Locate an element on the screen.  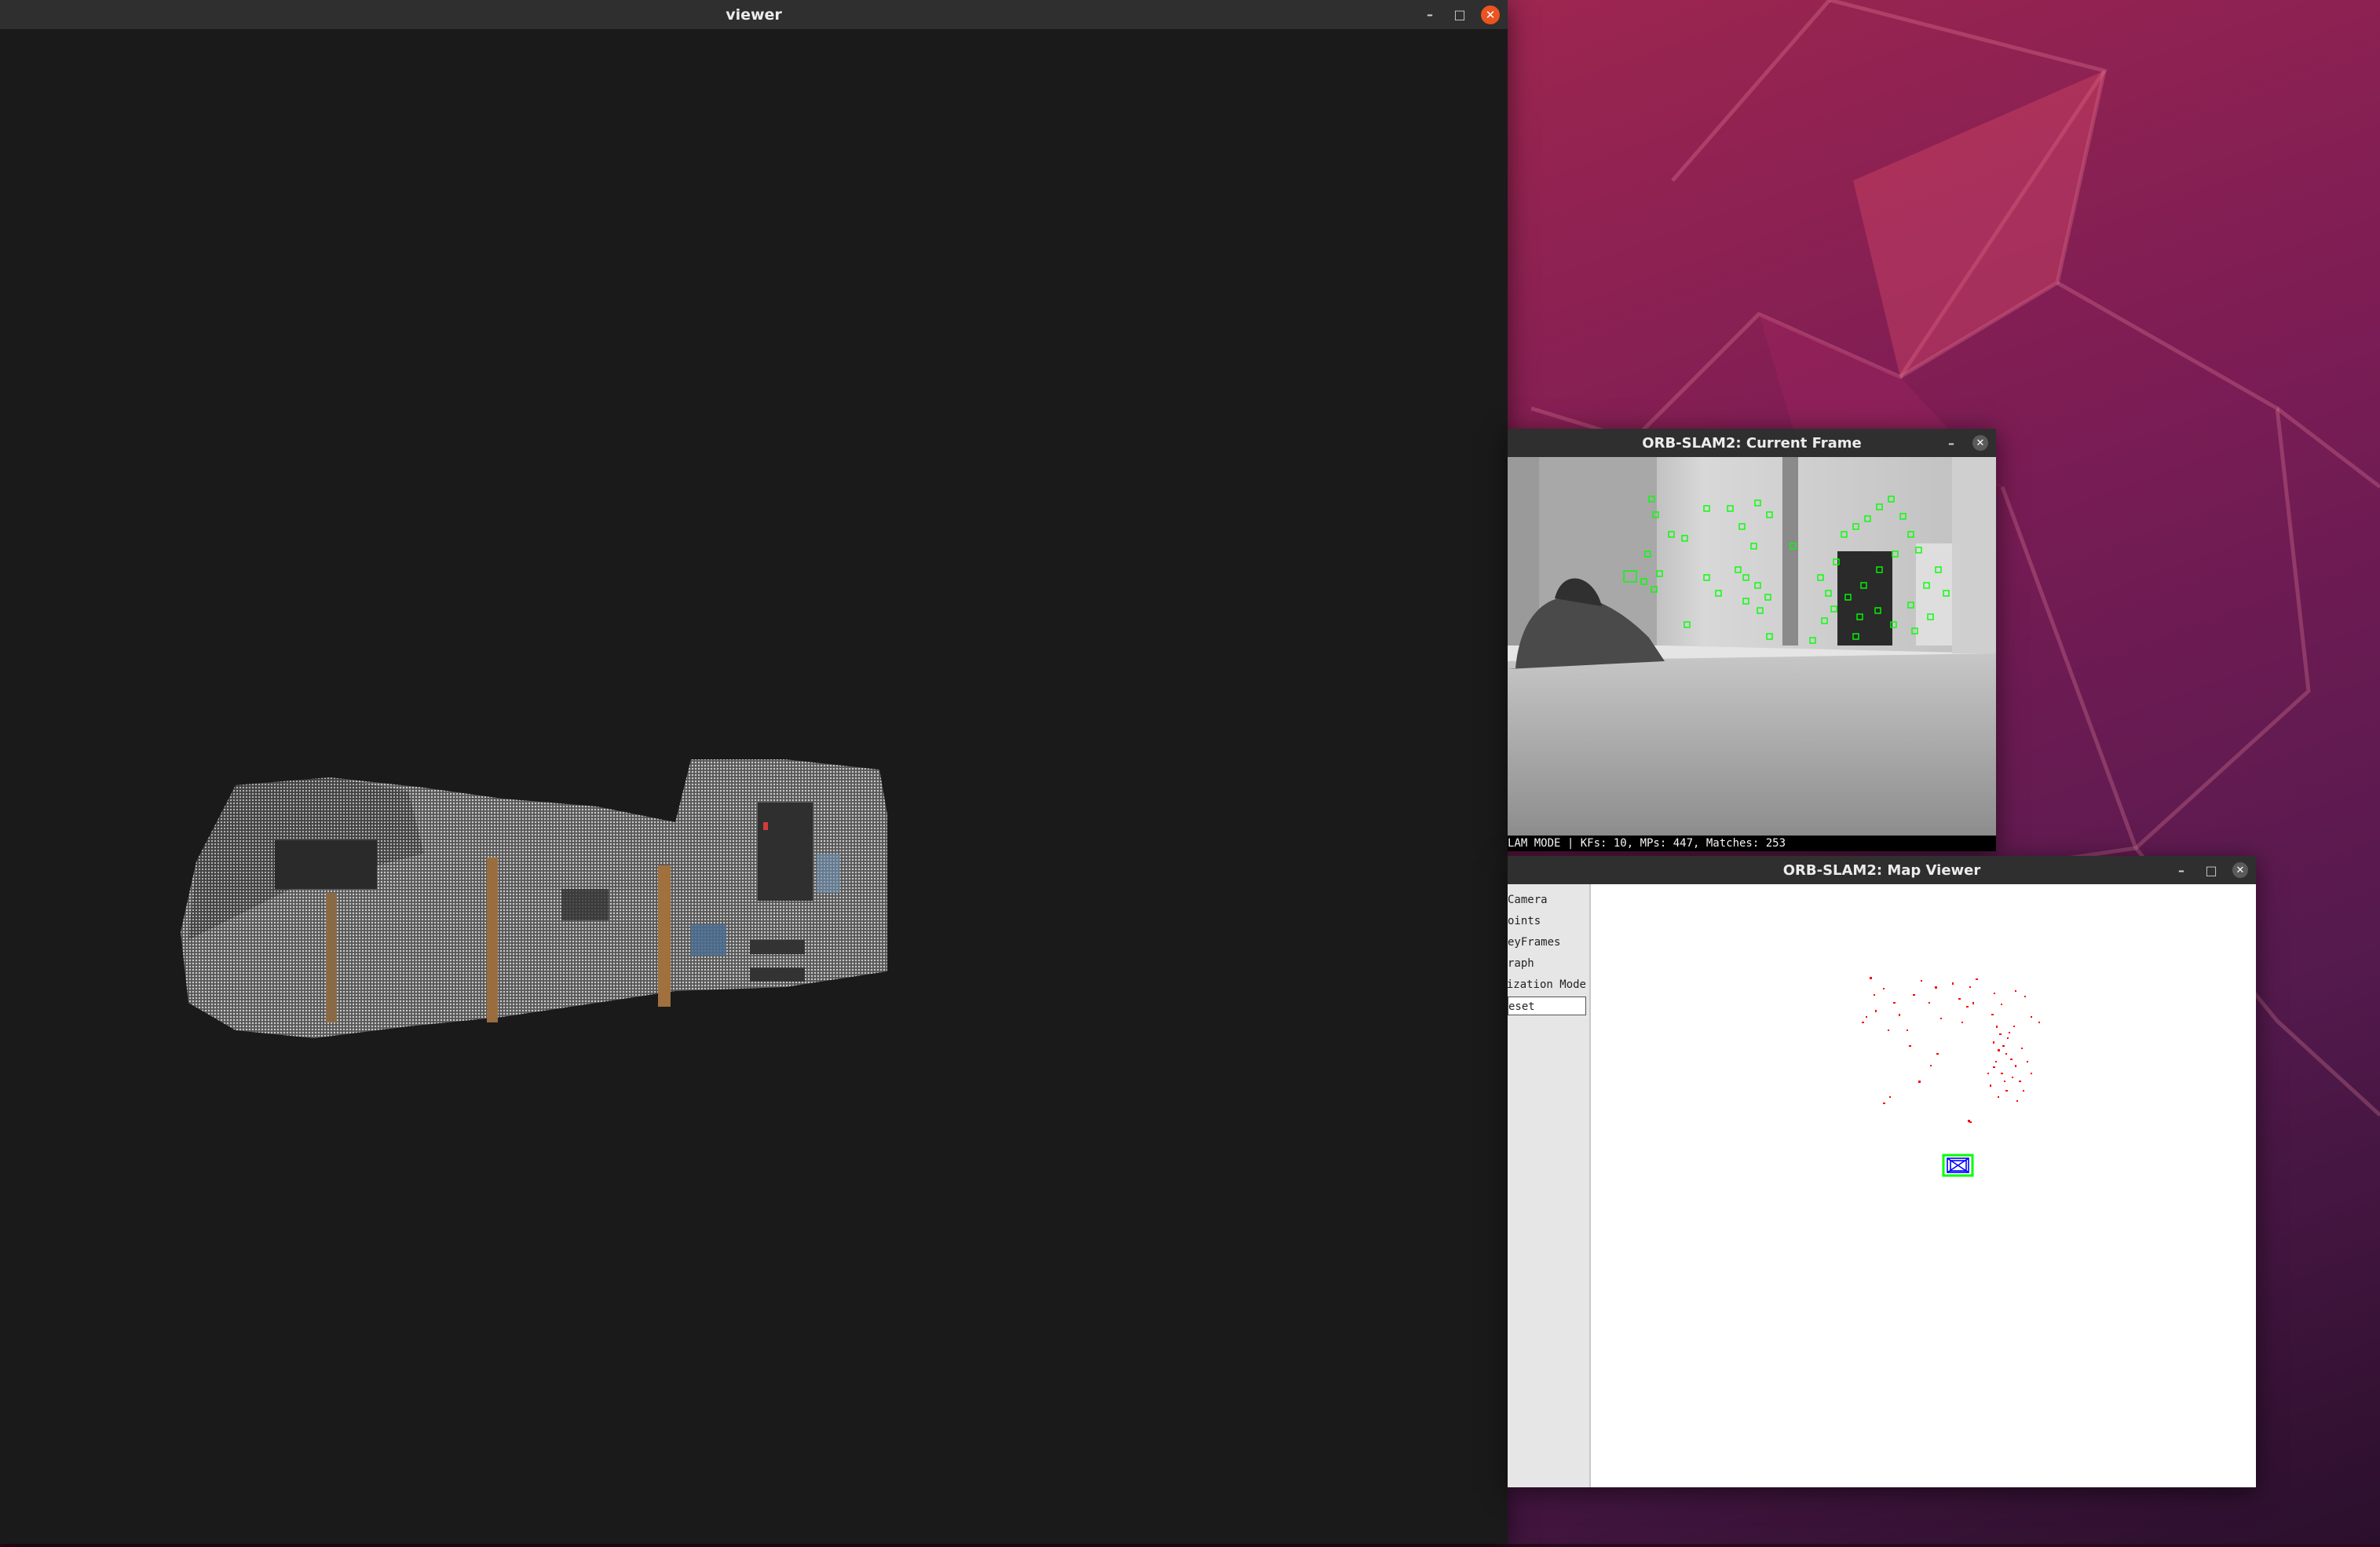
map-view is located at coordinates (1951, 1077).